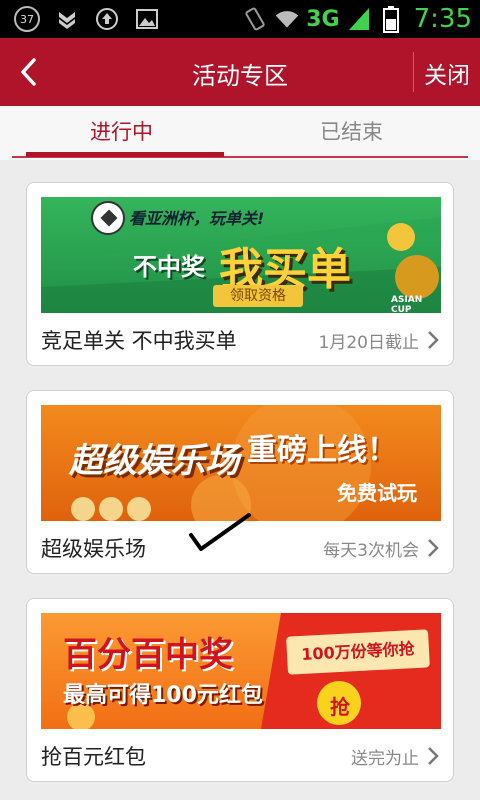 This screenshot has width=480, height=800. I want to click on battery-icon, so click(391, 19).